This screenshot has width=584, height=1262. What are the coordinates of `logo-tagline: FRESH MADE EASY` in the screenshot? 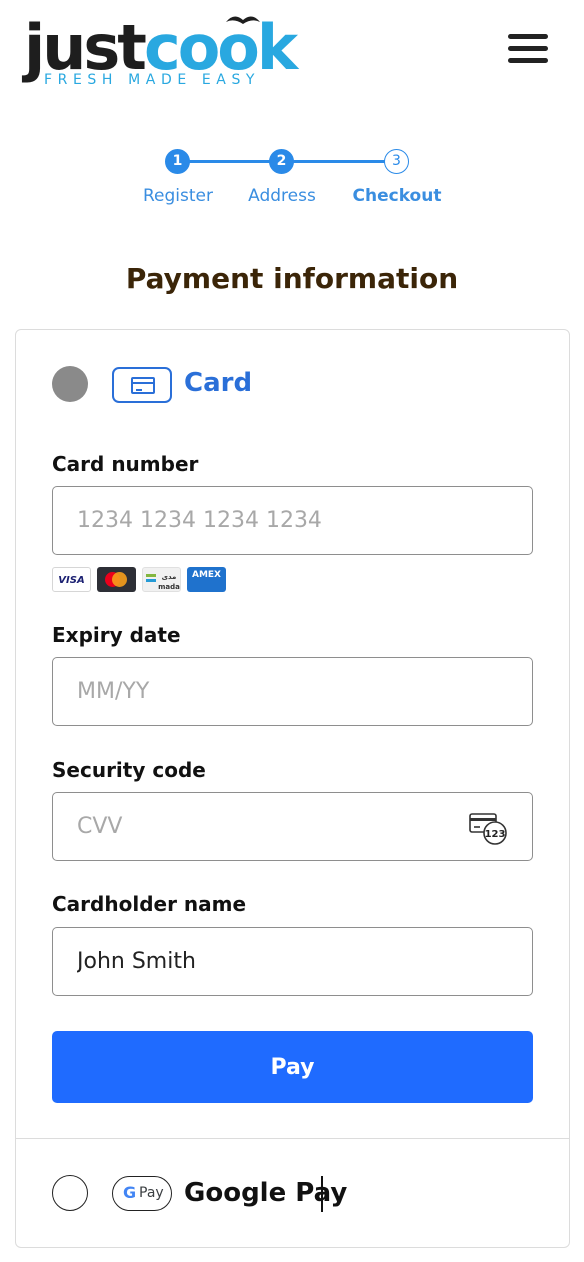 It's located at (152, 80).